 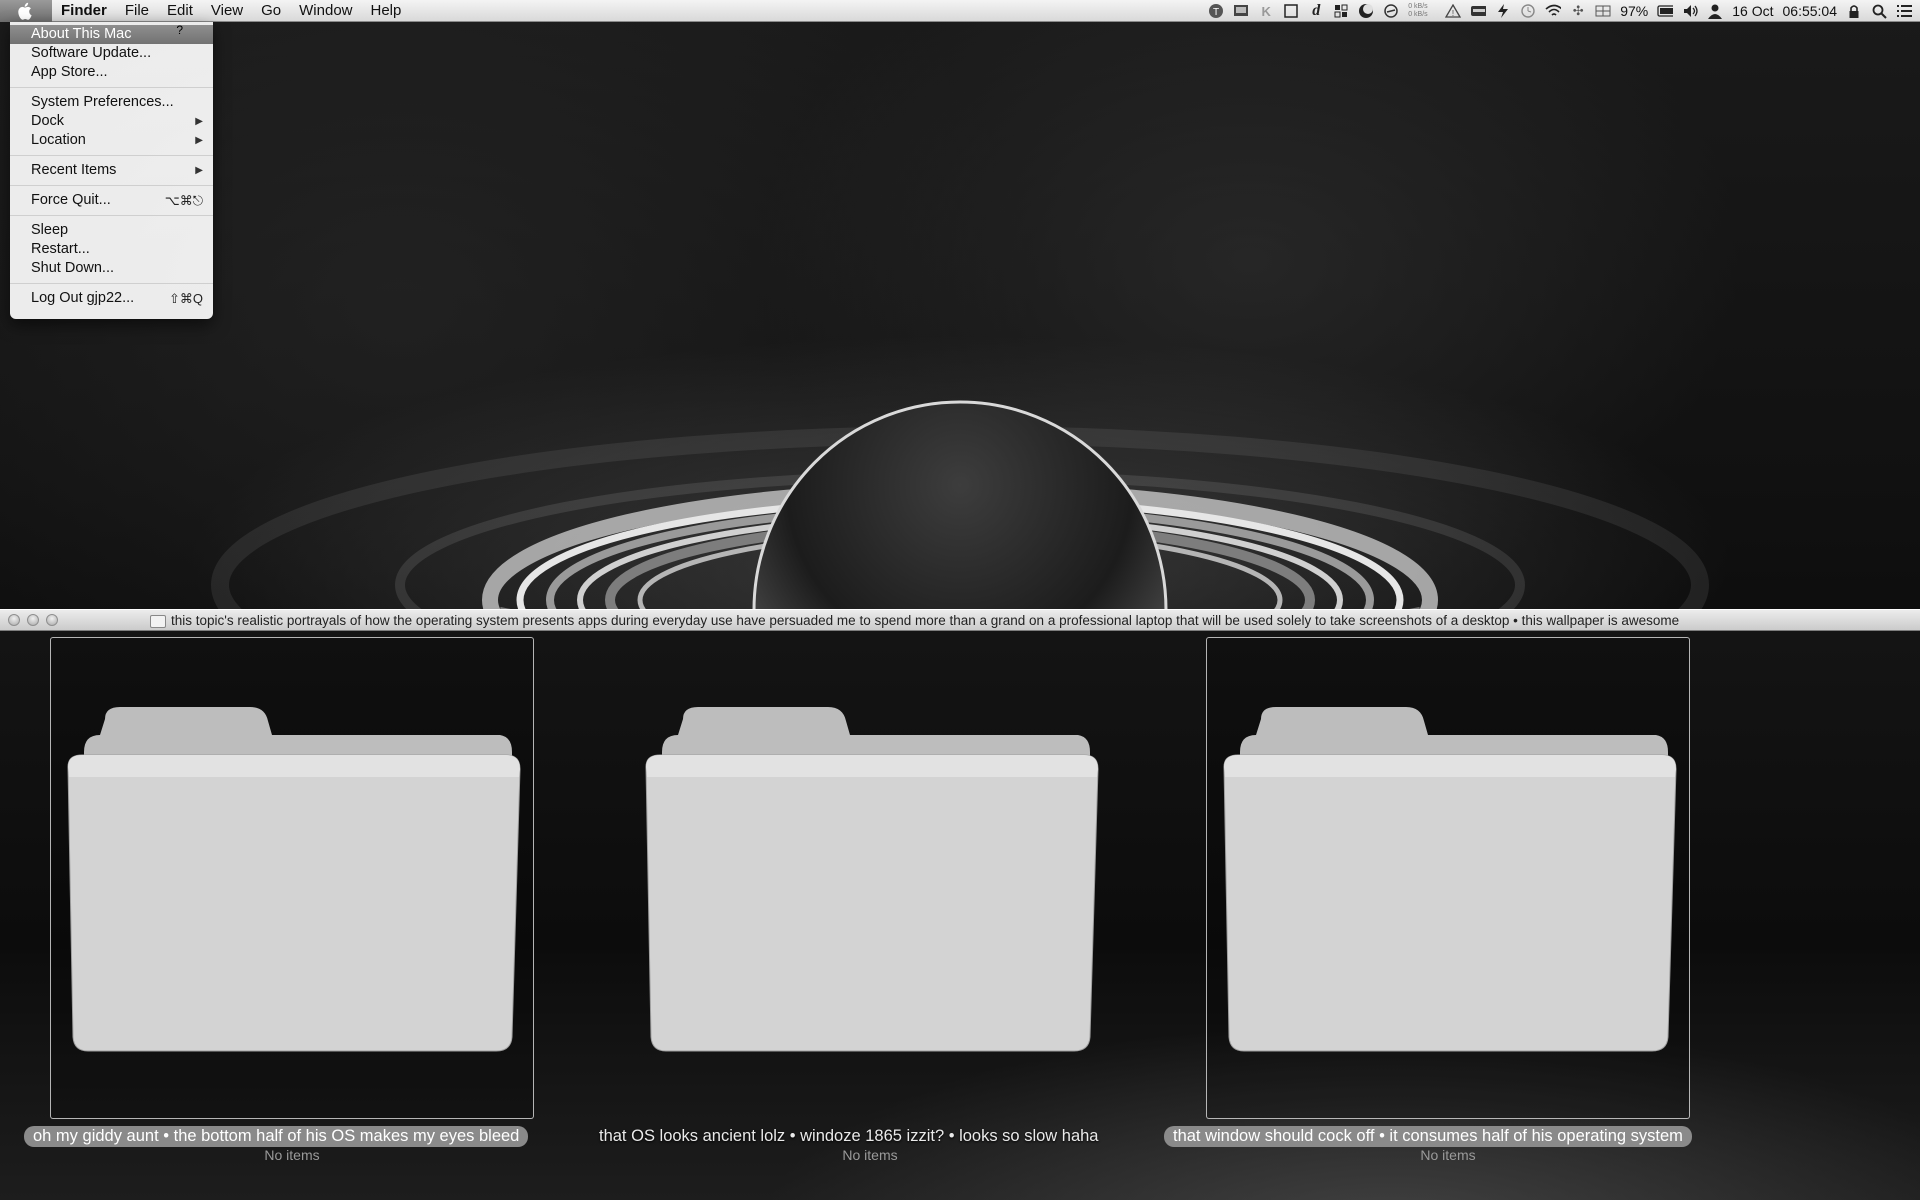 What do you see at coordinates (271, 11) in the screenshot?
I see `menu-go: Go` at bounding box center [271, 11].